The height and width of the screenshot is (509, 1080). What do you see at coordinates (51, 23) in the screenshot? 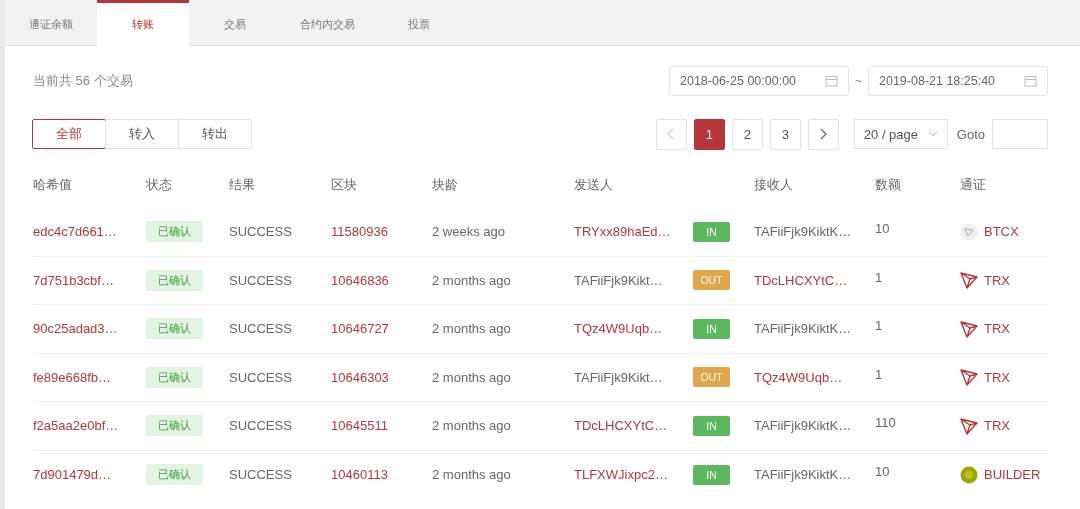
I see `tab: 通证余额` at bounding box center [51, 23].